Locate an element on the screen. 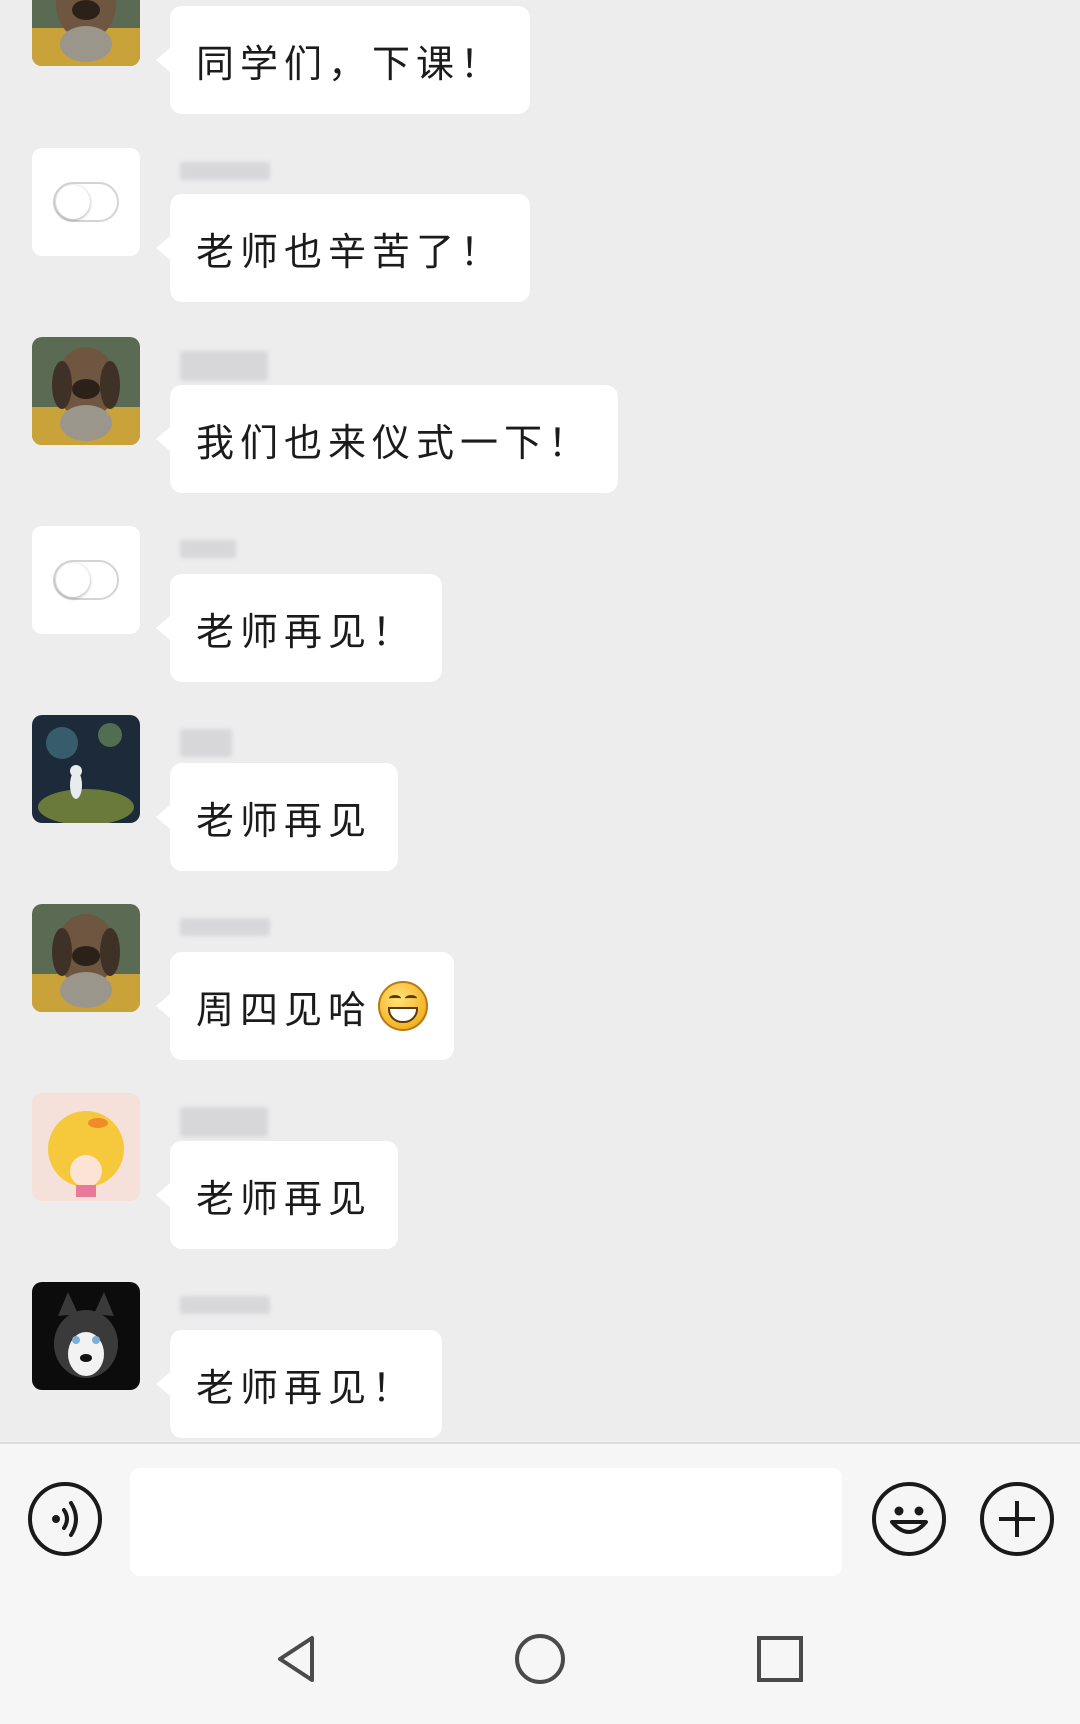 The width and height of the screenshot is (1080, 1724). voice-icon is located at coordinates (65, 1519).